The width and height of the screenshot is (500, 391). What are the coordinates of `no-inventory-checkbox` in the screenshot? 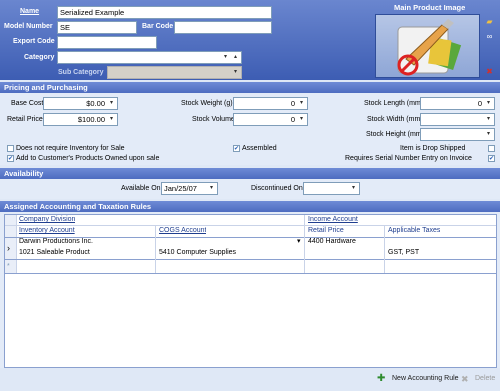 It's located at (10, 148).